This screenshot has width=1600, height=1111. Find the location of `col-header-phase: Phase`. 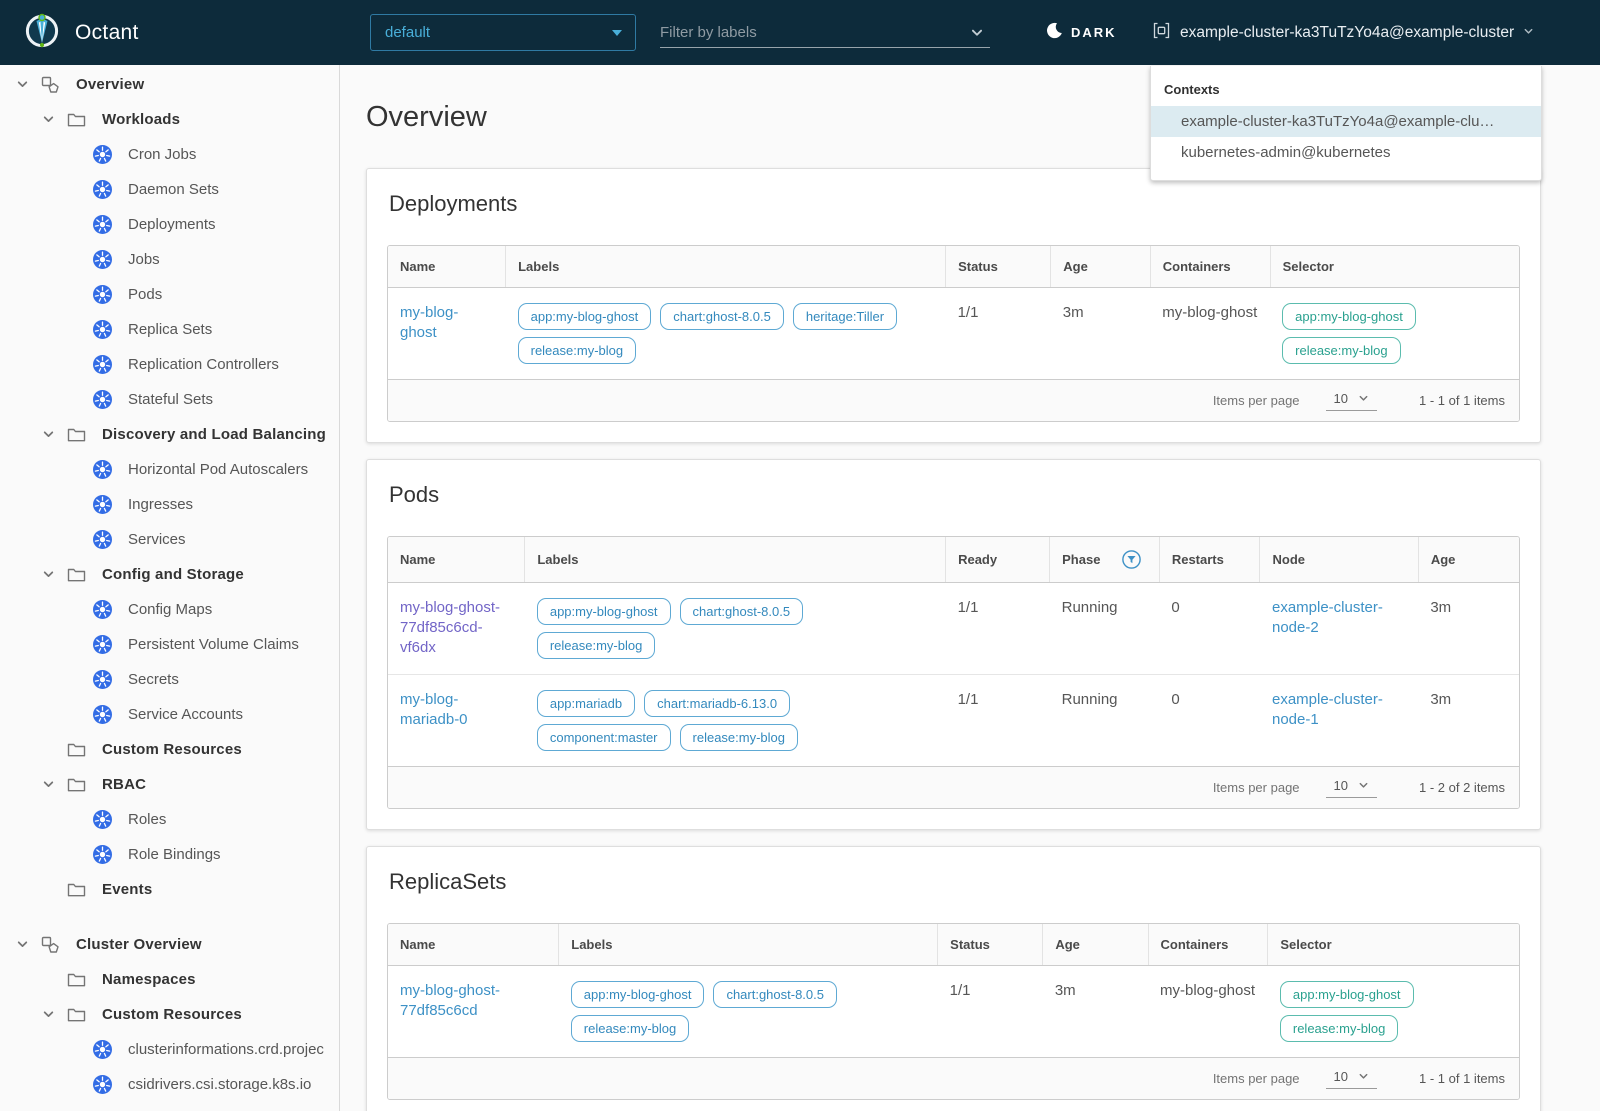

col-header-phase: Phase is located at coordinates (1104, 560).